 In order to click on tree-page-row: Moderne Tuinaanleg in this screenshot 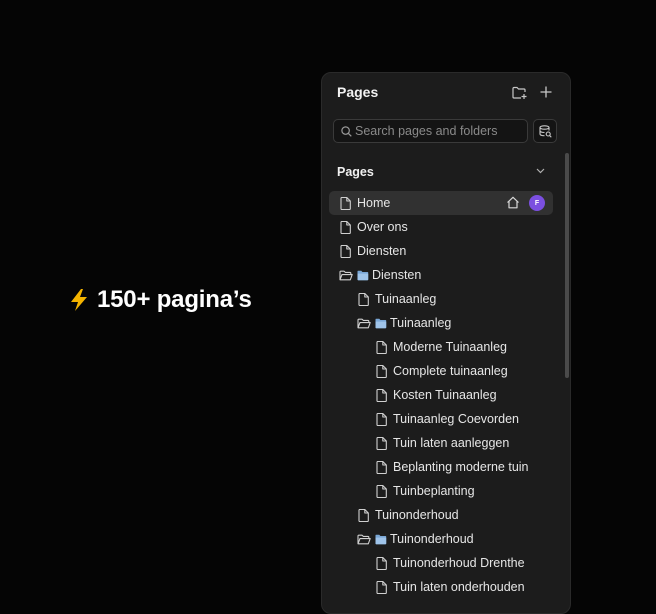, I will do `click(441, 347)`.